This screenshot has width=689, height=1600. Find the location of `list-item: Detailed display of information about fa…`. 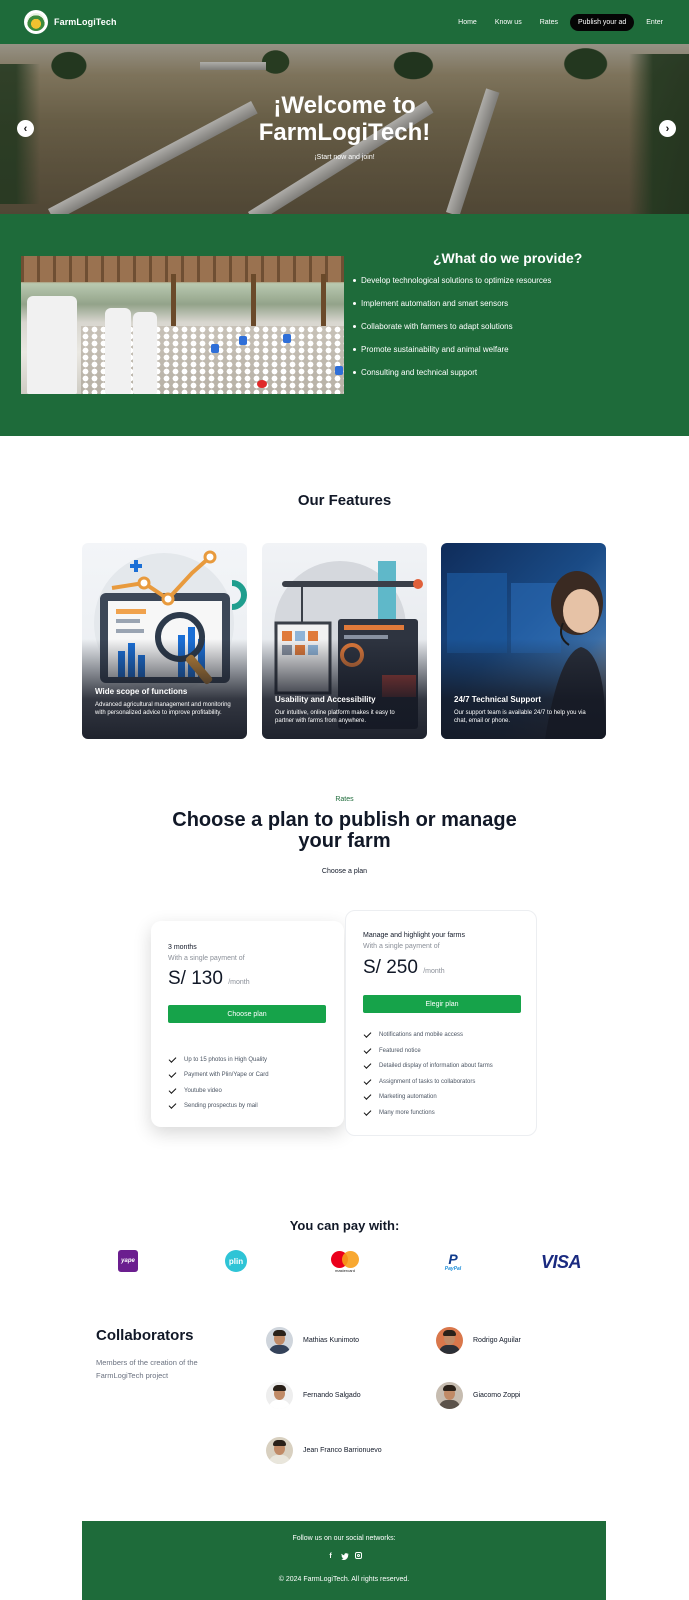

list-item: Detailed display of information about fa… is located at coordinates (428, 1065).